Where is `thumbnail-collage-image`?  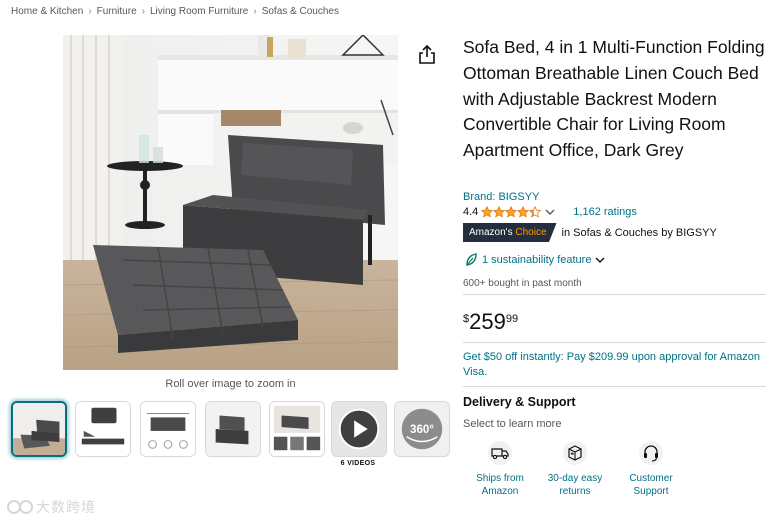 thumbnail-collage-image is located at coordinates (297, 429).